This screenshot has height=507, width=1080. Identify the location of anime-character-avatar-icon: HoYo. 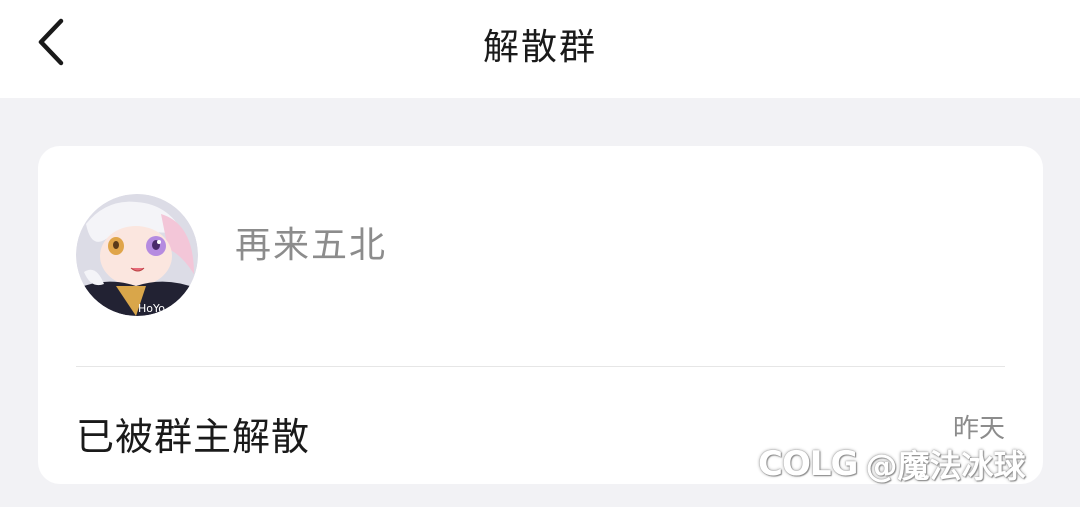
(137, 255).